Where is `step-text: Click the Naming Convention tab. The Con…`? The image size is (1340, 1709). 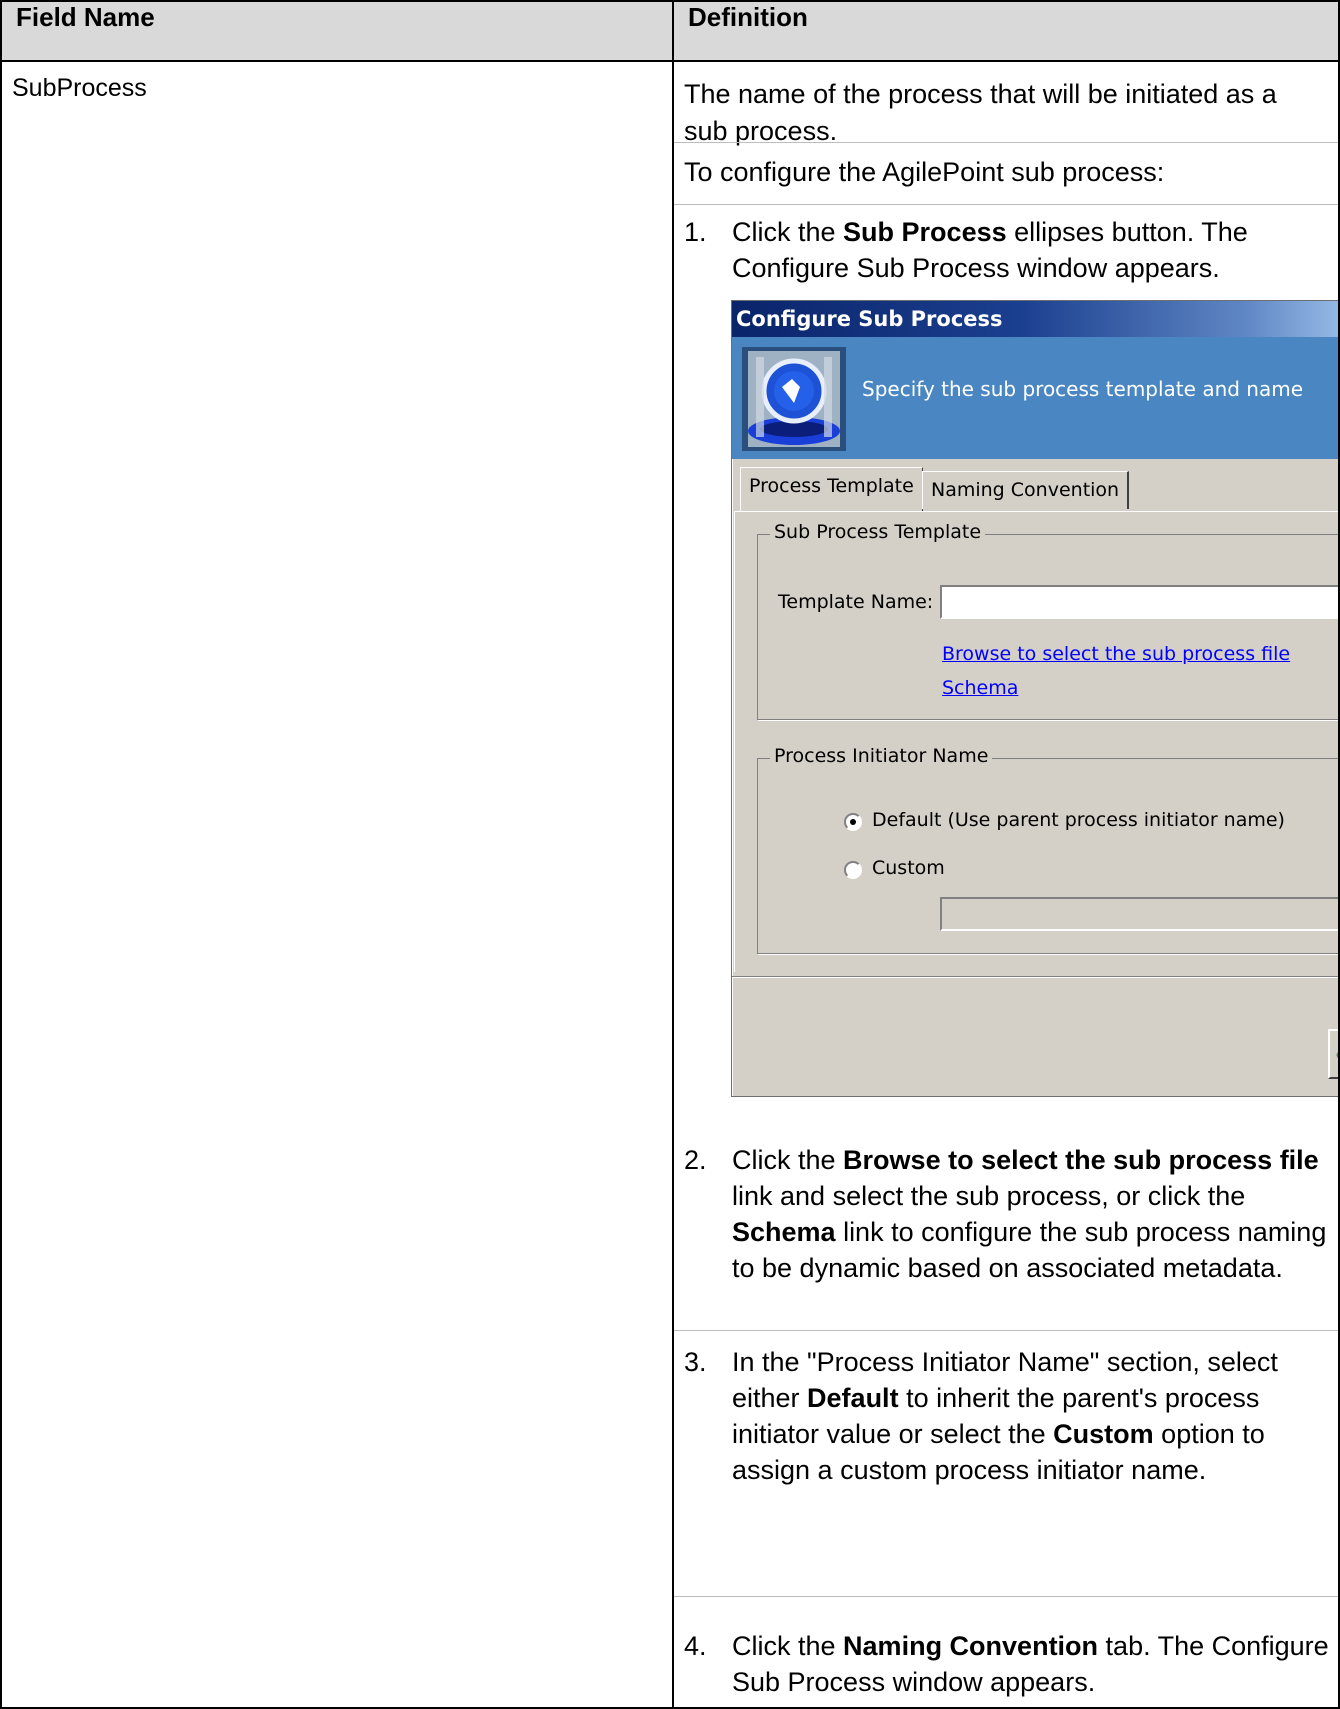
step-text: Click the Naming Convention tab. The Con… is located at coordinates (1030, 1664).